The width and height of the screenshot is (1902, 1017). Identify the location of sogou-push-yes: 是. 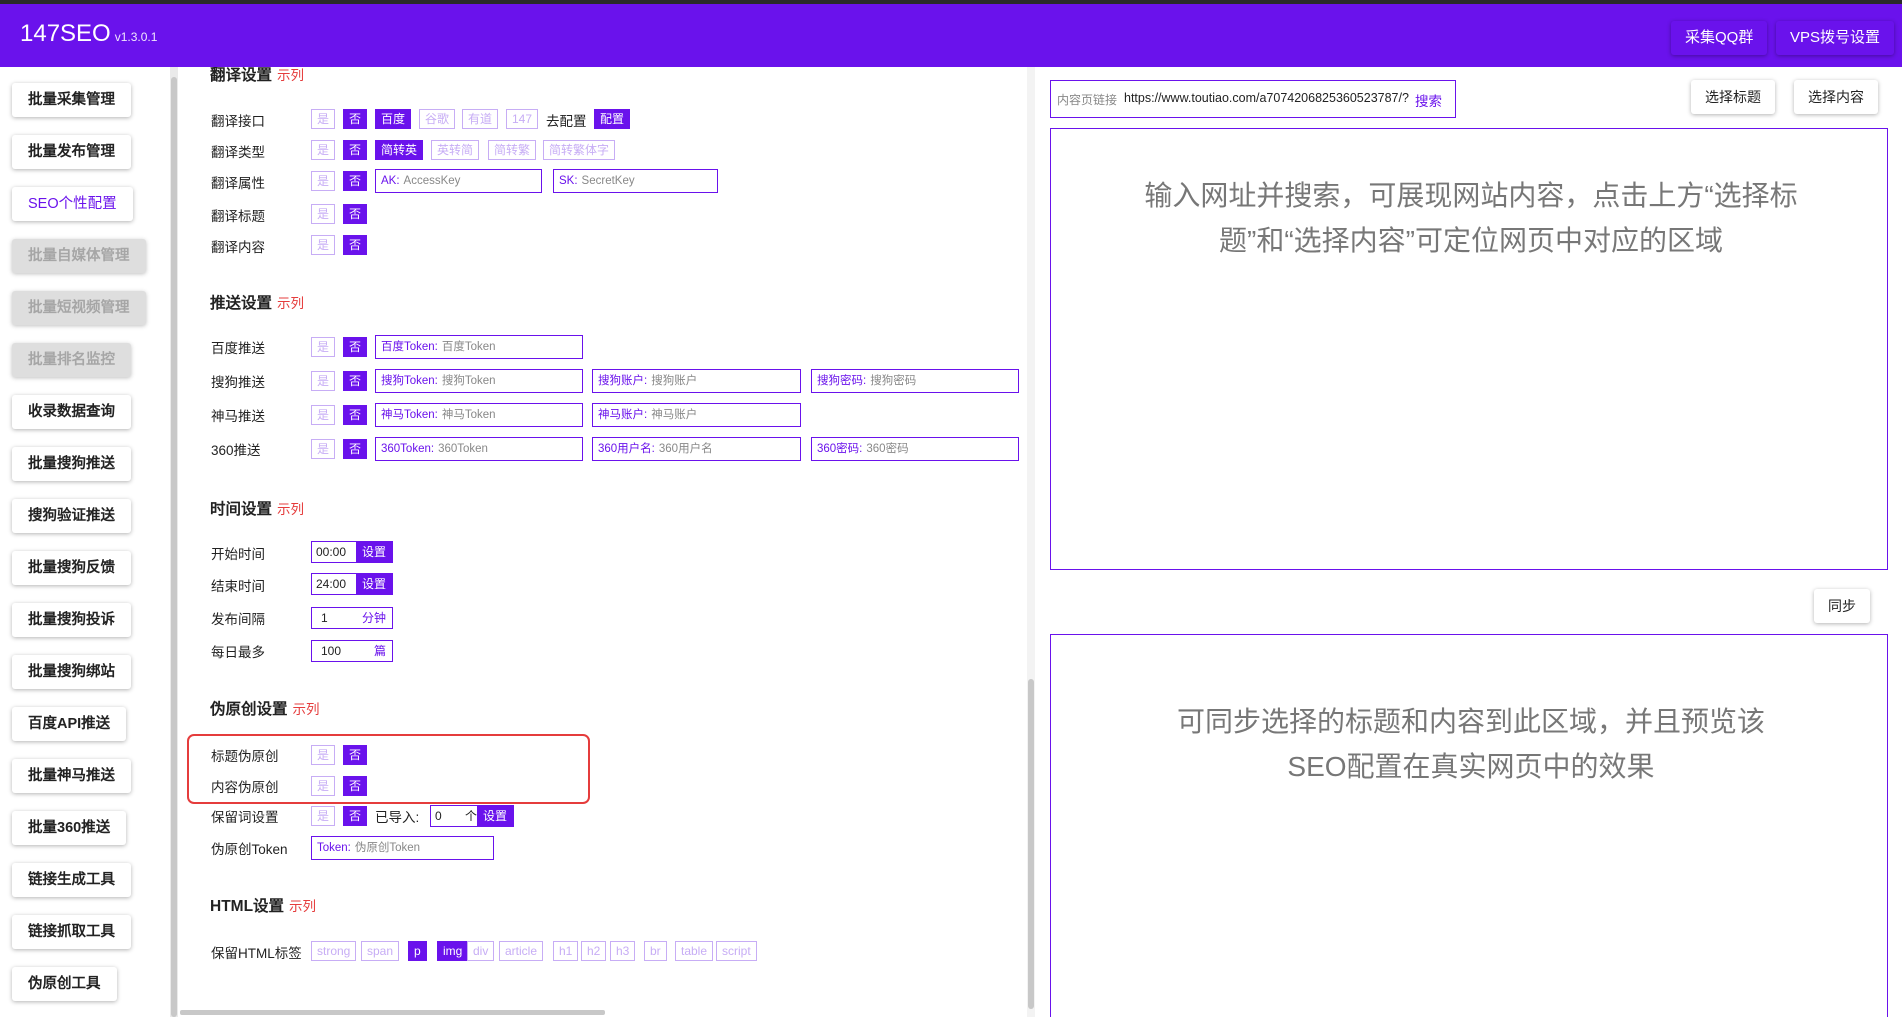
(323, 381).